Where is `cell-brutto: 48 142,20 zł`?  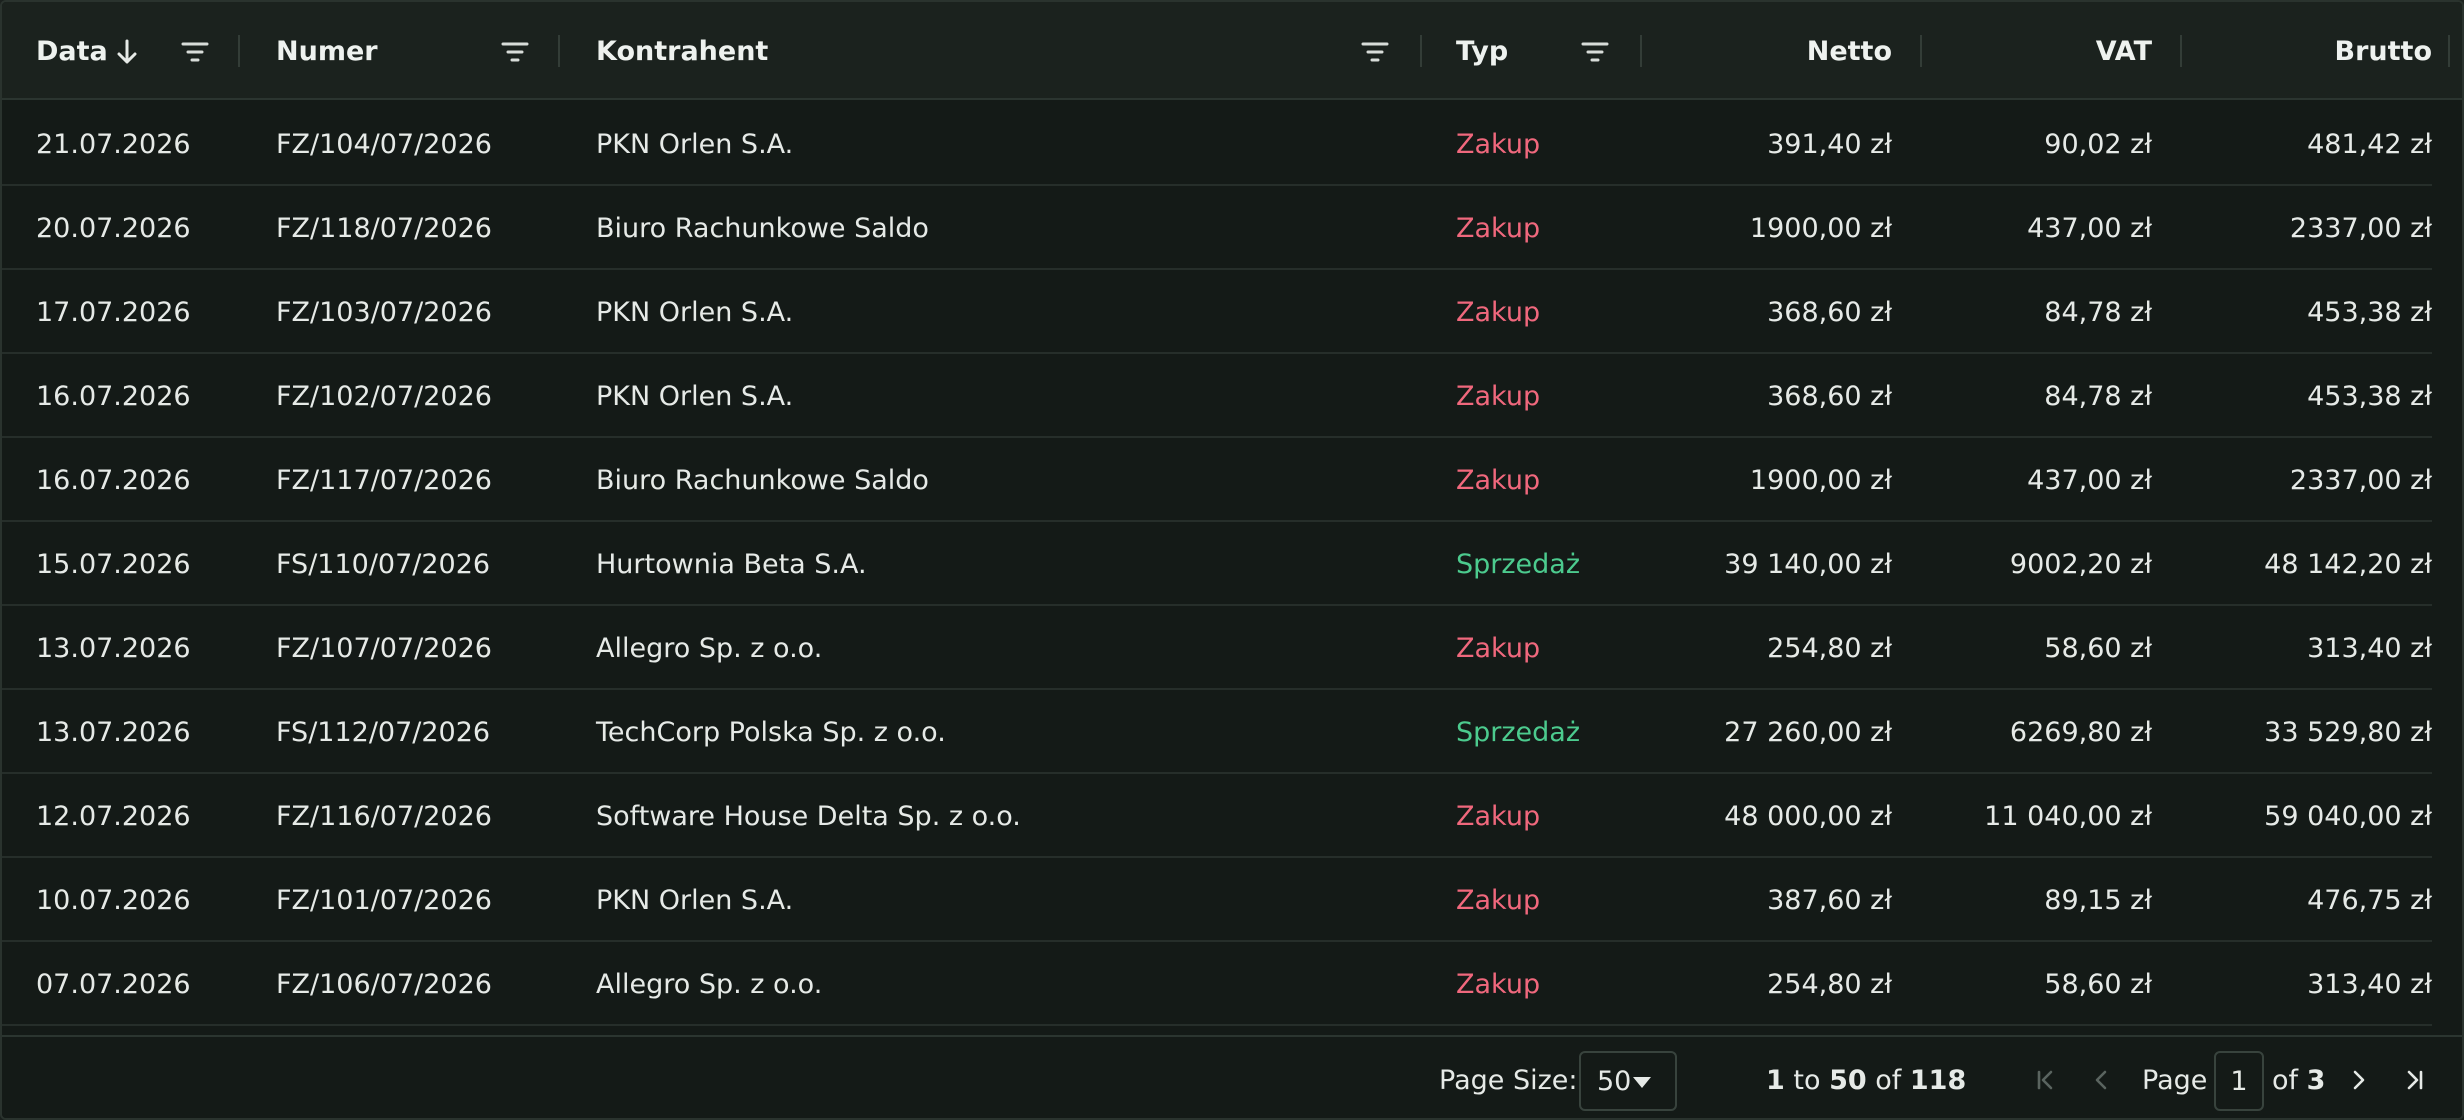
cell-brutto: 48 142,20 zł is located at coordinates (2348, 564).